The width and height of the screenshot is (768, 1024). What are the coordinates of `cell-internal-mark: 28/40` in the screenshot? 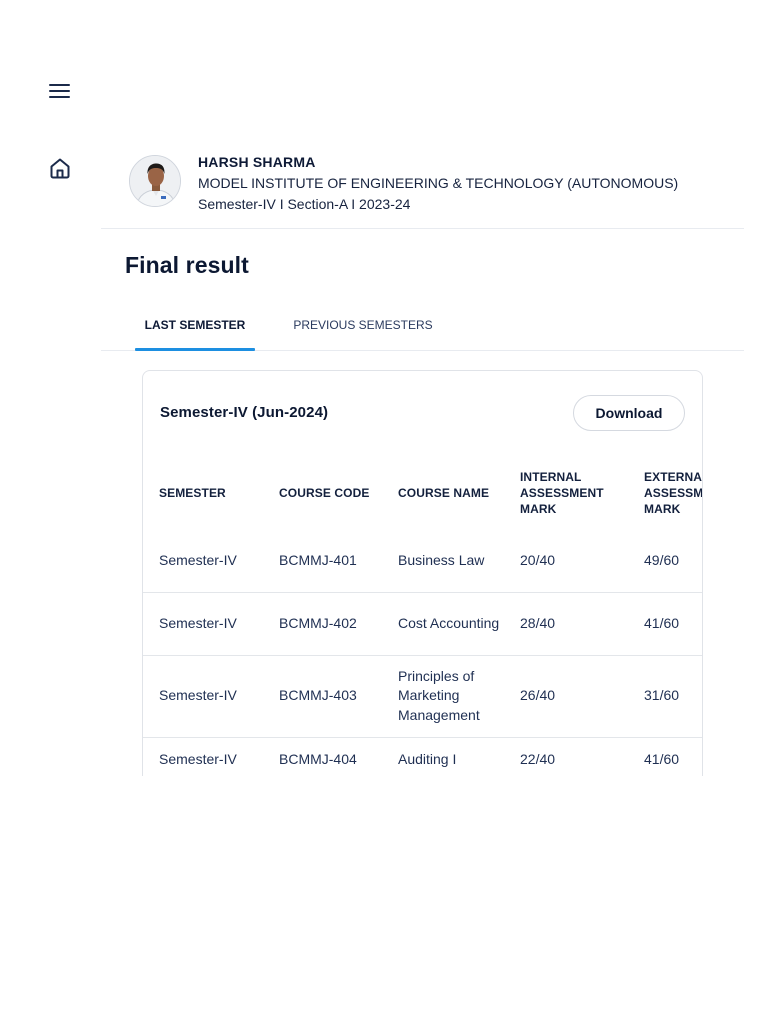 It's located at (566, 623).